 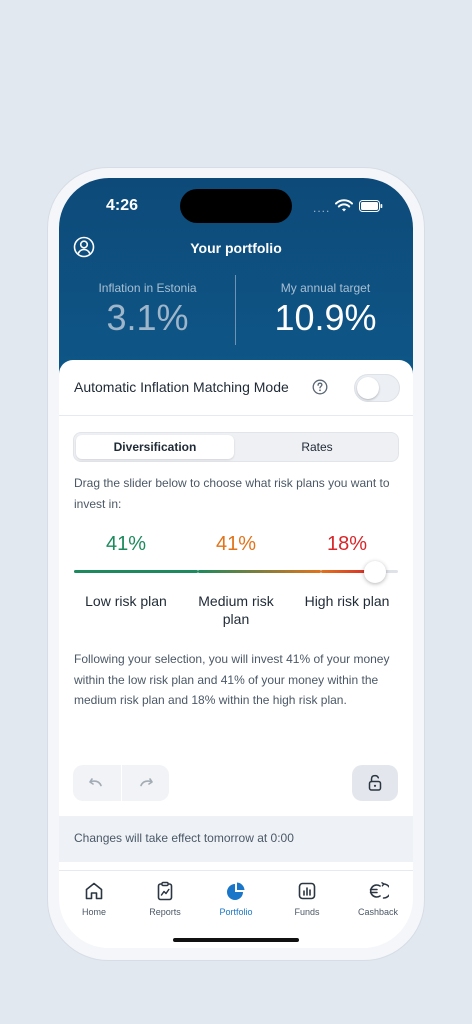 I want to click on battery-icon, so click(x=371, y=206).